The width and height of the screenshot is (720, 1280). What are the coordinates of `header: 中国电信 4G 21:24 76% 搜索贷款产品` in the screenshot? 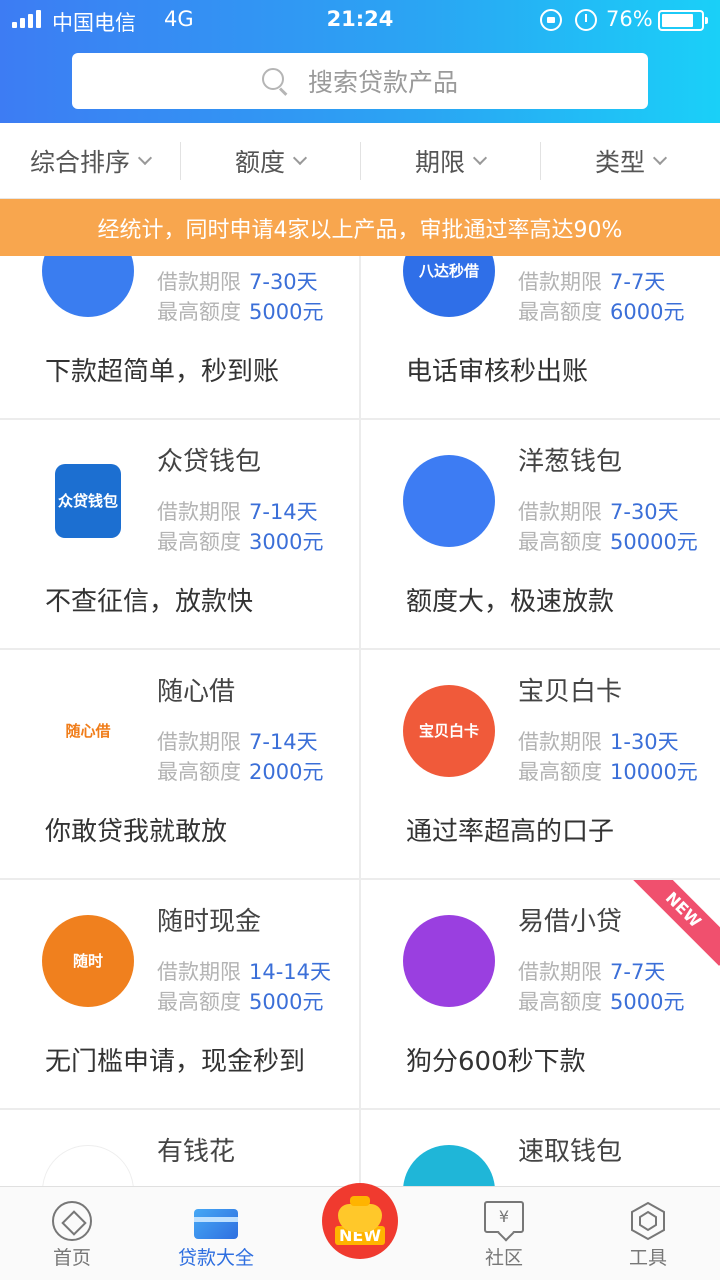 It's located at (360, 61).